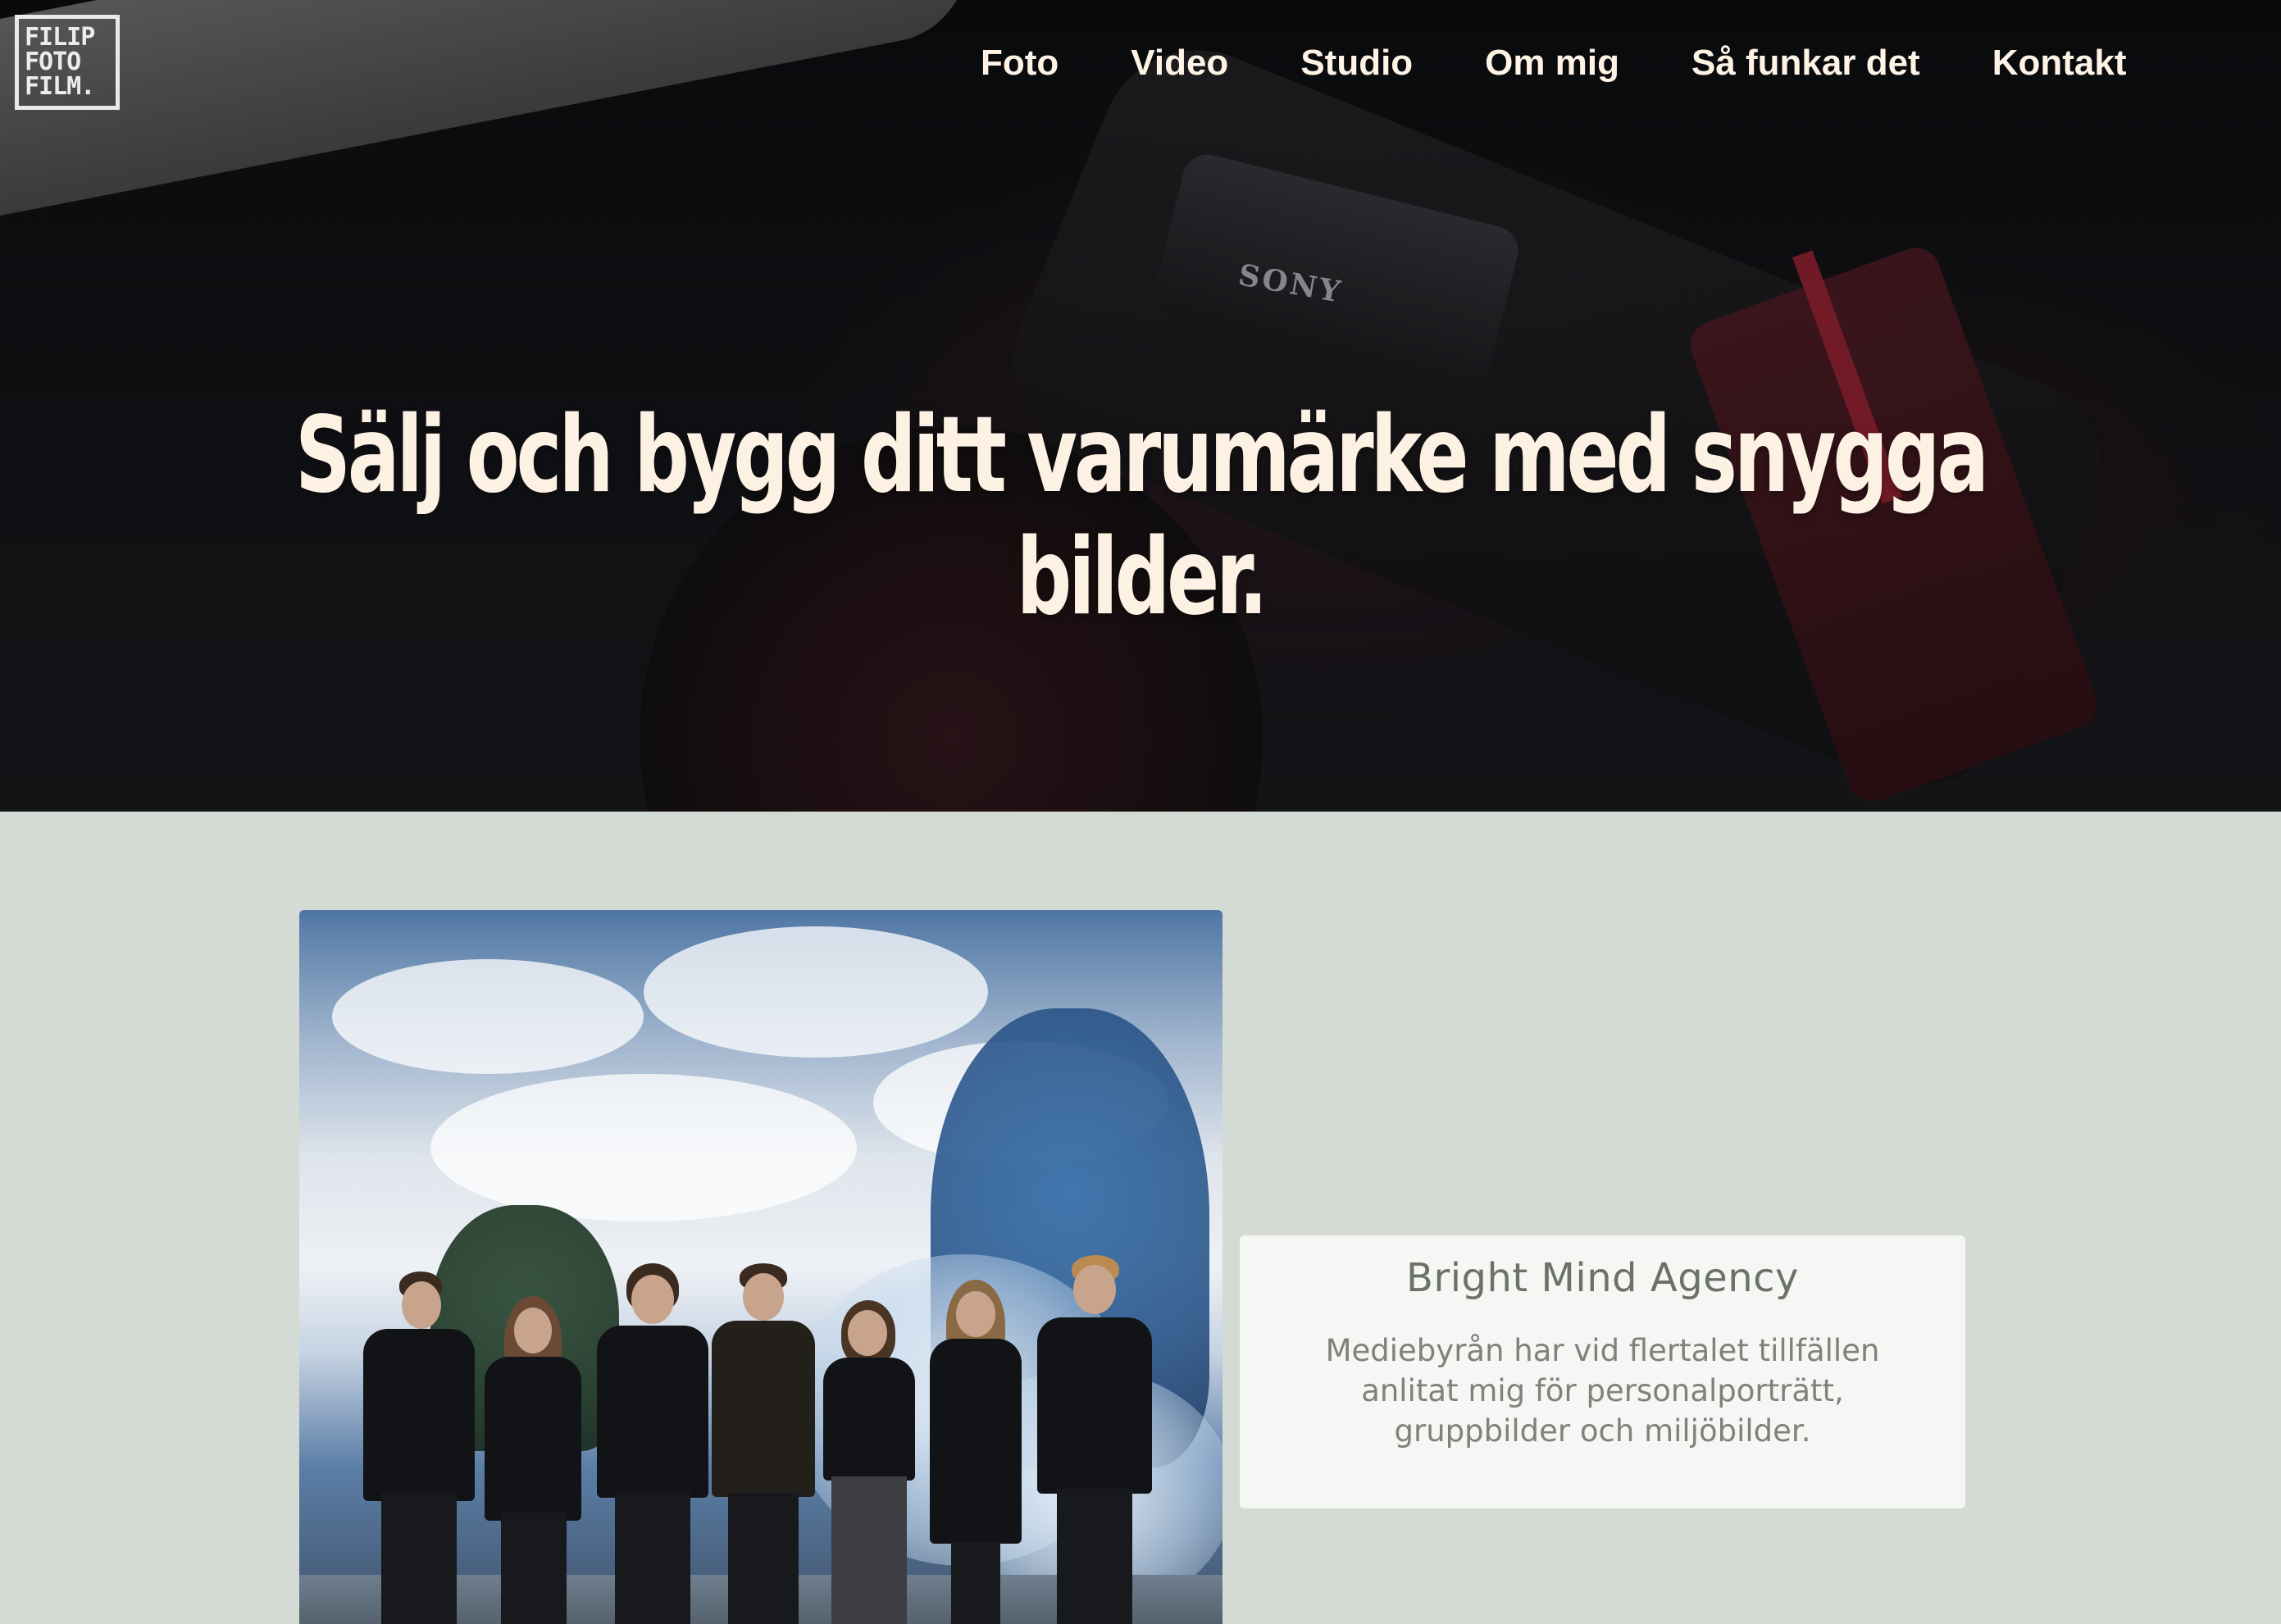 Image resolution: width=2281 pixels, height=1624 pixels. What do you see at coordinates (2059, 64) in the screenshot?
I see `nav-item-kontakt: Kontakt` at bounding box center [2059, 64].